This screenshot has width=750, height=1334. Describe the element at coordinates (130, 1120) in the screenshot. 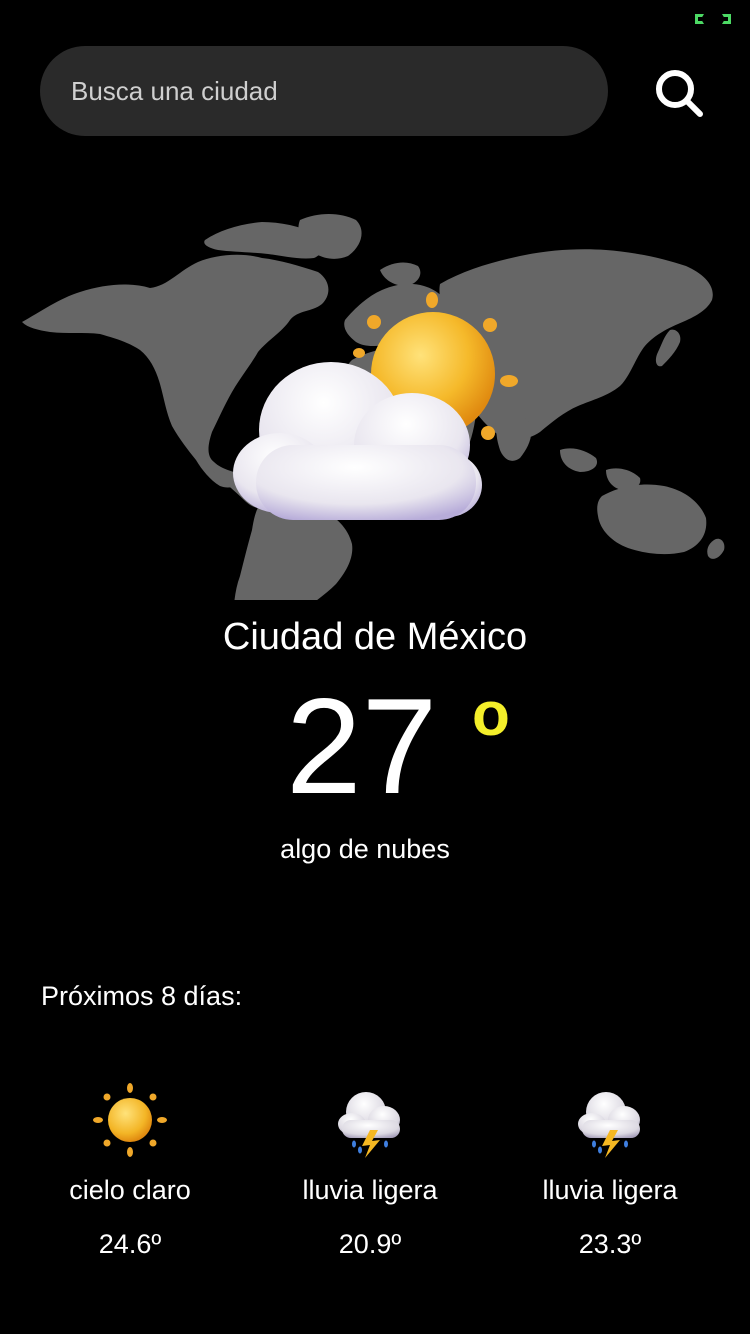

I see `sun-icon` at that location.